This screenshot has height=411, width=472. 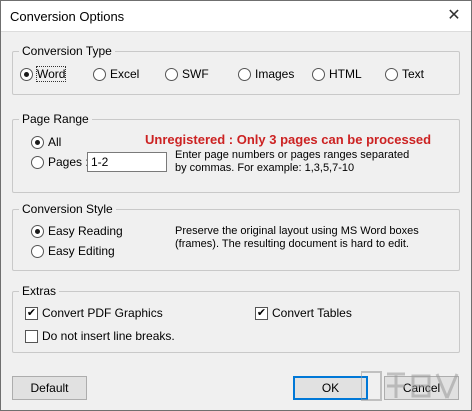 I want to click on pages-input: 1-2, so click(x=127, y=162).